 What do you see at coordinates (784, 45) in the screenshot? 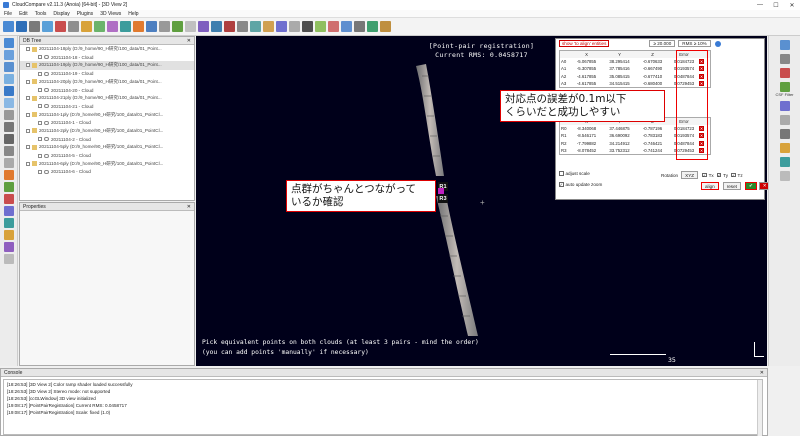
I see `camera-icon` at bounding box center [784, 45].